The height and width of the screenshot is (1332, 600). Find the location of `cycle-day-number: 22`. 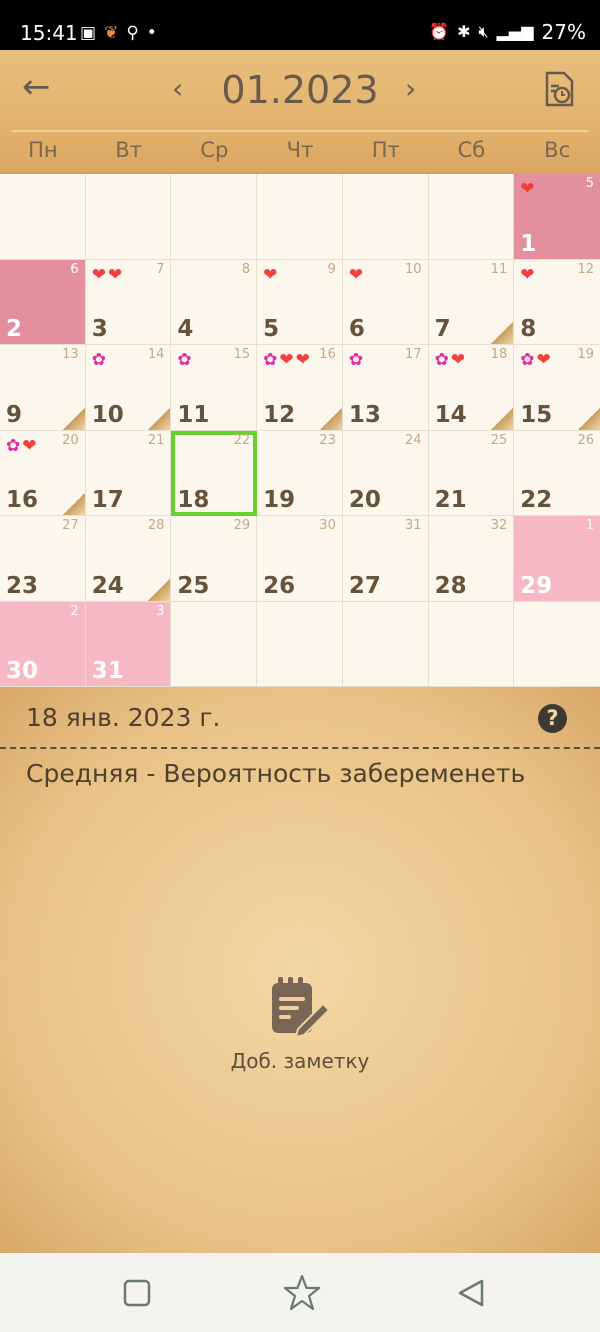

cycle-day-number: 22 is located at coordinates (242, 440).